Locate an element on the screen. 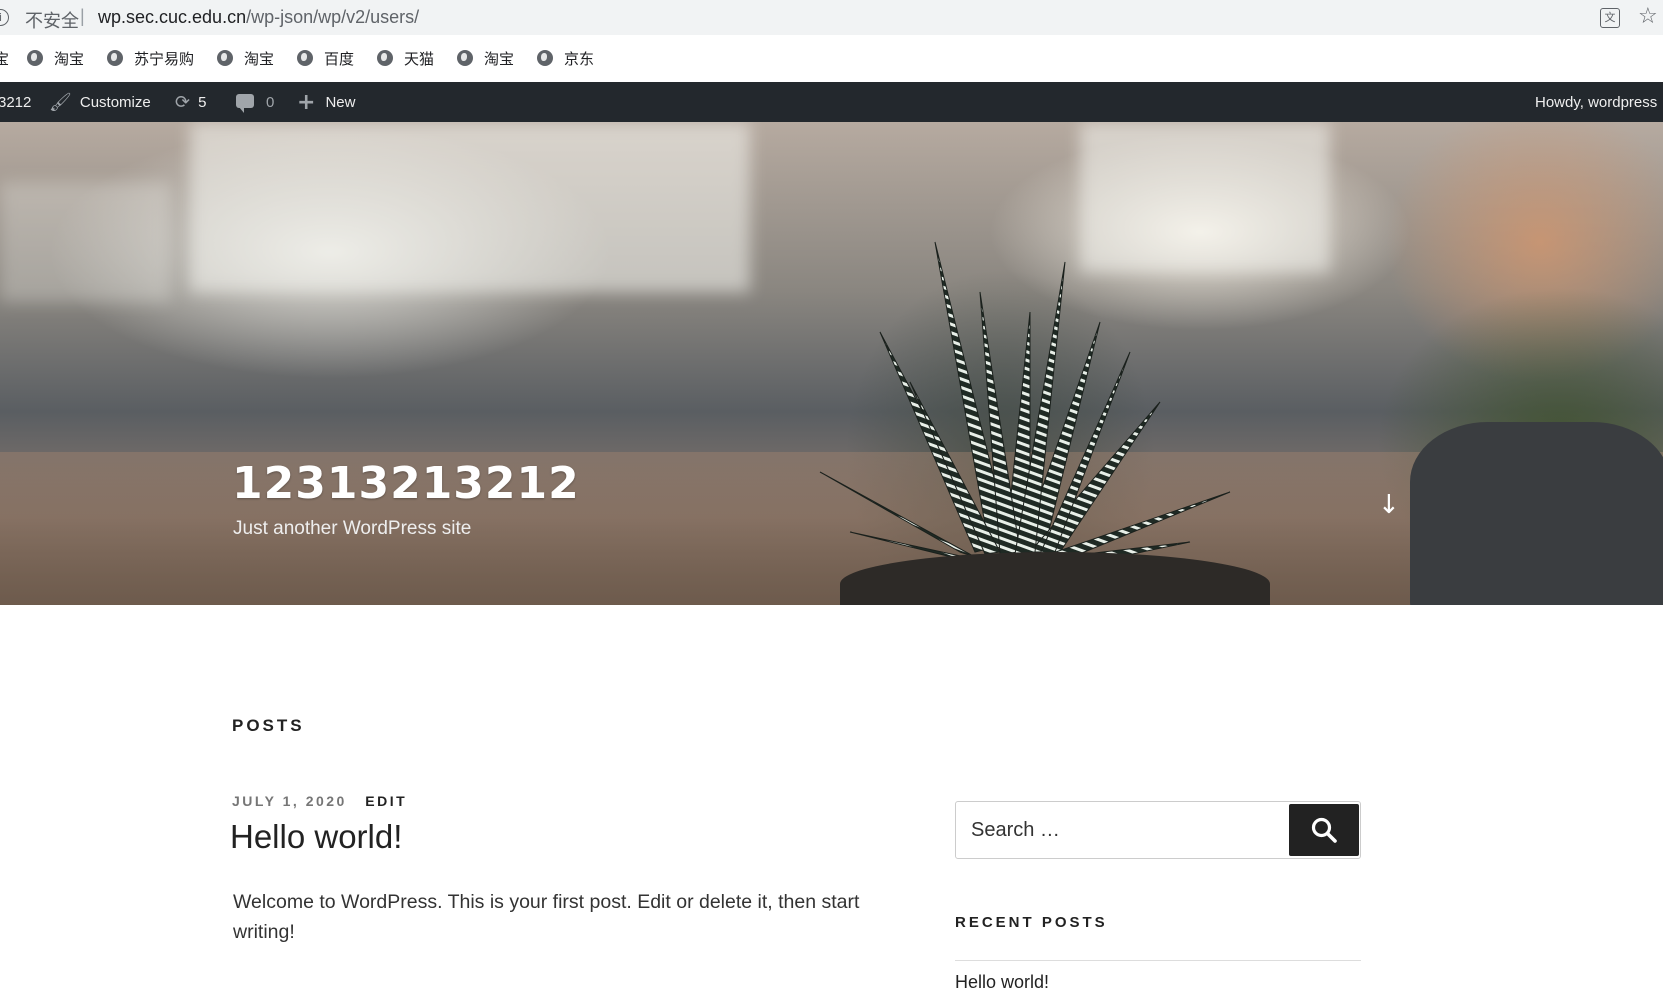  bookmark-label: 苏宁易购 is located at coordinates (164, 59).